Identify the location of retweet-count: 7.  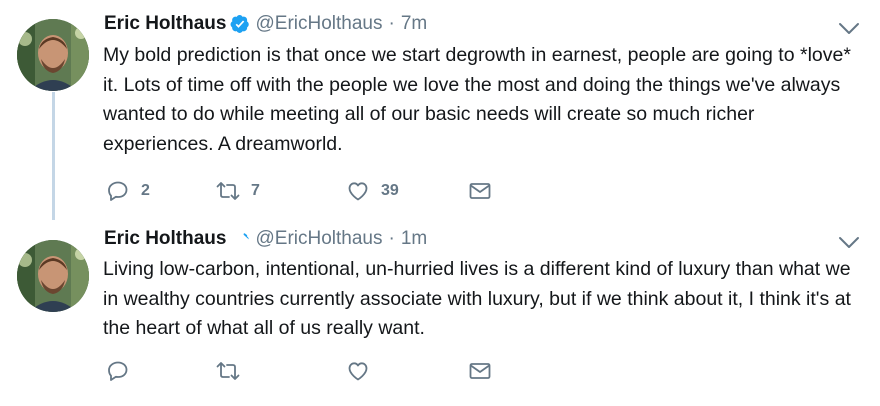
(255, 190).